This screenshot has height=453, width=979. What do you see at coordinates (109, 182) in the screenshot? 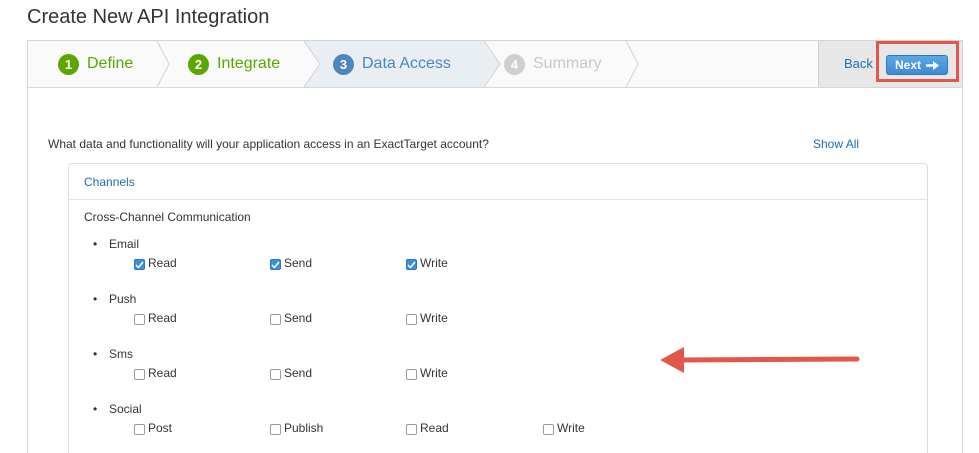
I see `panel-header-title: Channels` at bounding box center [109, 182].